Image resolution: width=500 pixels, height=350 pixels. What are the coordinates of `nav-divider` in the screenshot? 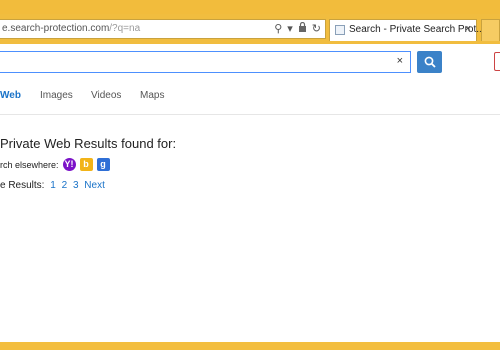 It's located at (250, 114).